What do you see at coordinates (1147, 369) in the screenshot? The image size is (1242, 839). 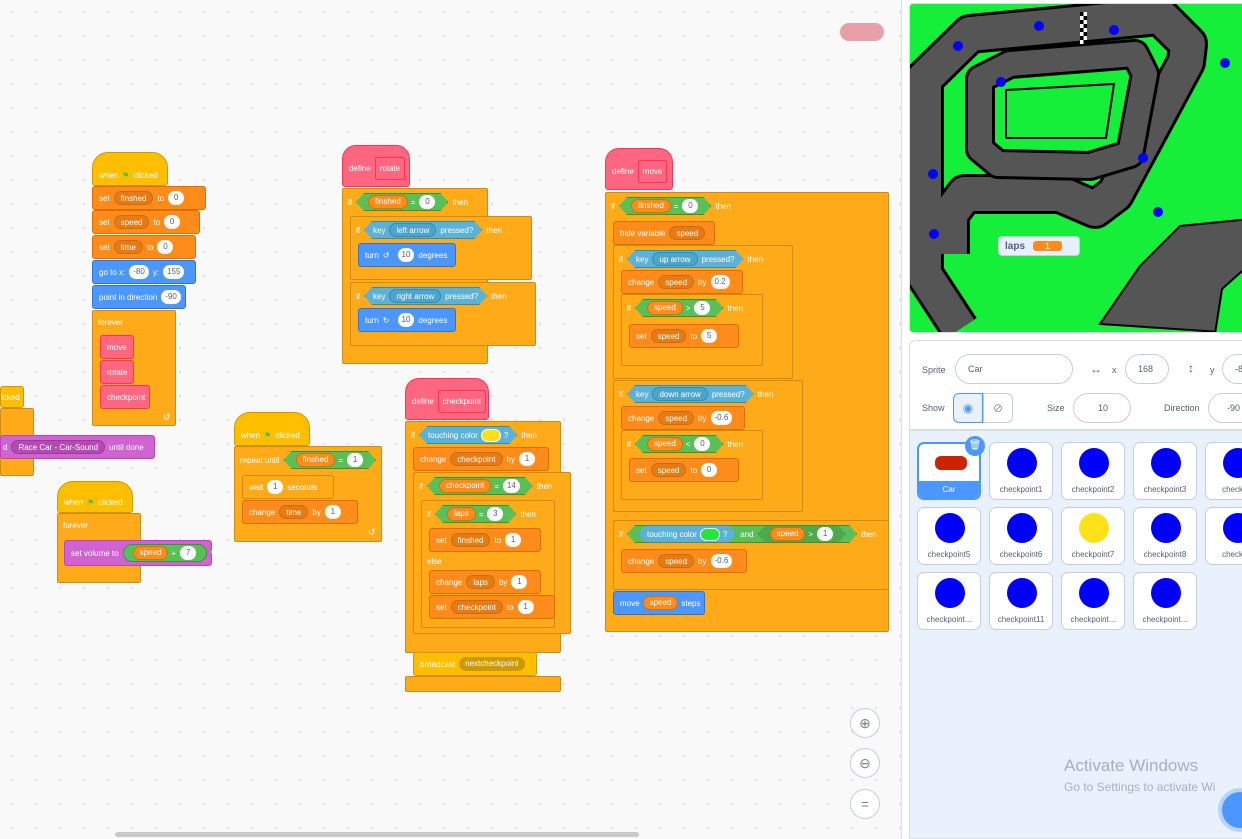 I see `x-field: 168` at bounding box center [1147, 369].